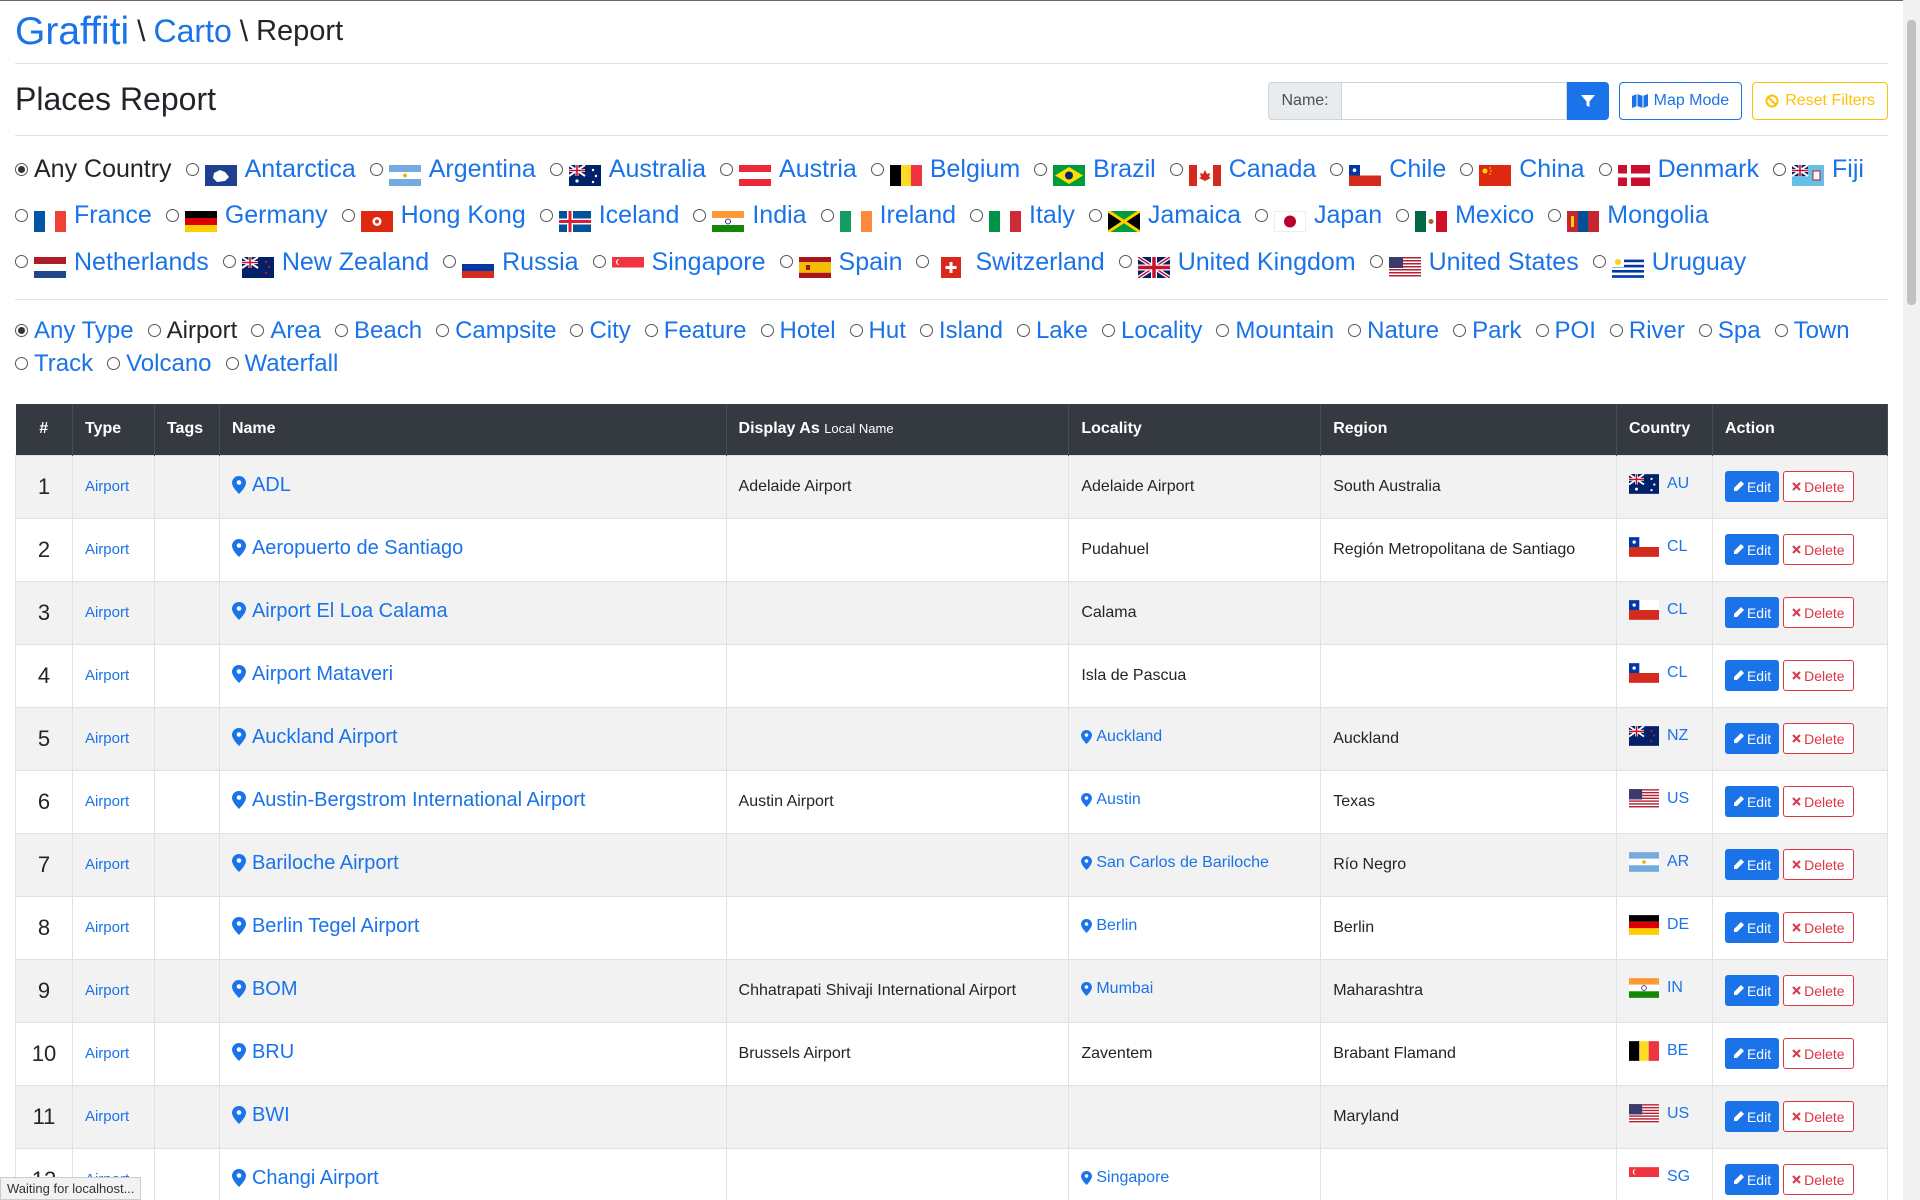 This screenshot has height=1200, width=1920. I want to click on country-option: Argentina, so click(452, 169).